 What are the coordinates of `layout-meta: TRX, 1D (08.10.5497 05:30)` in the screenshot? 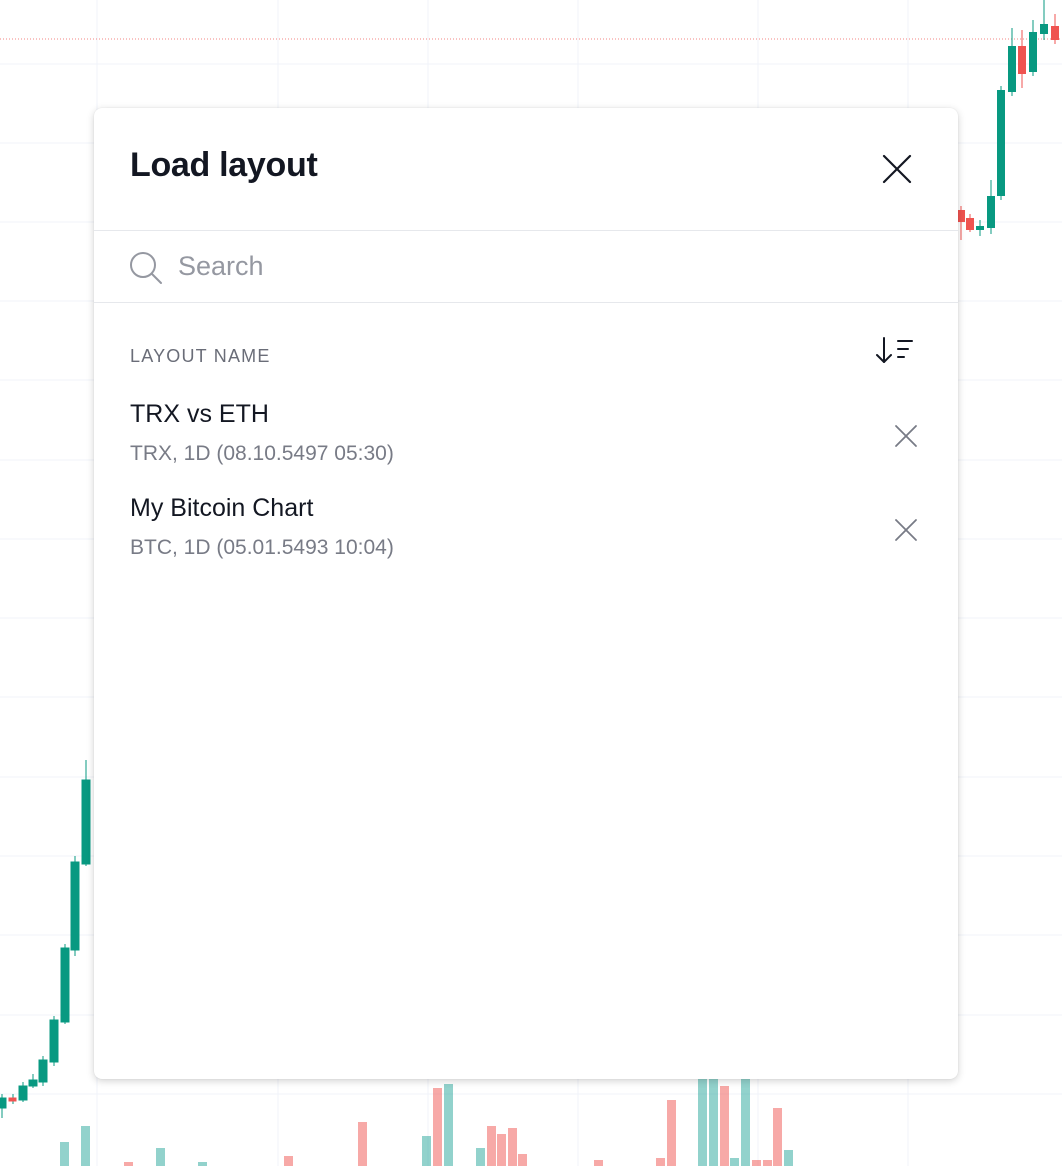 It's located at (262, 453).